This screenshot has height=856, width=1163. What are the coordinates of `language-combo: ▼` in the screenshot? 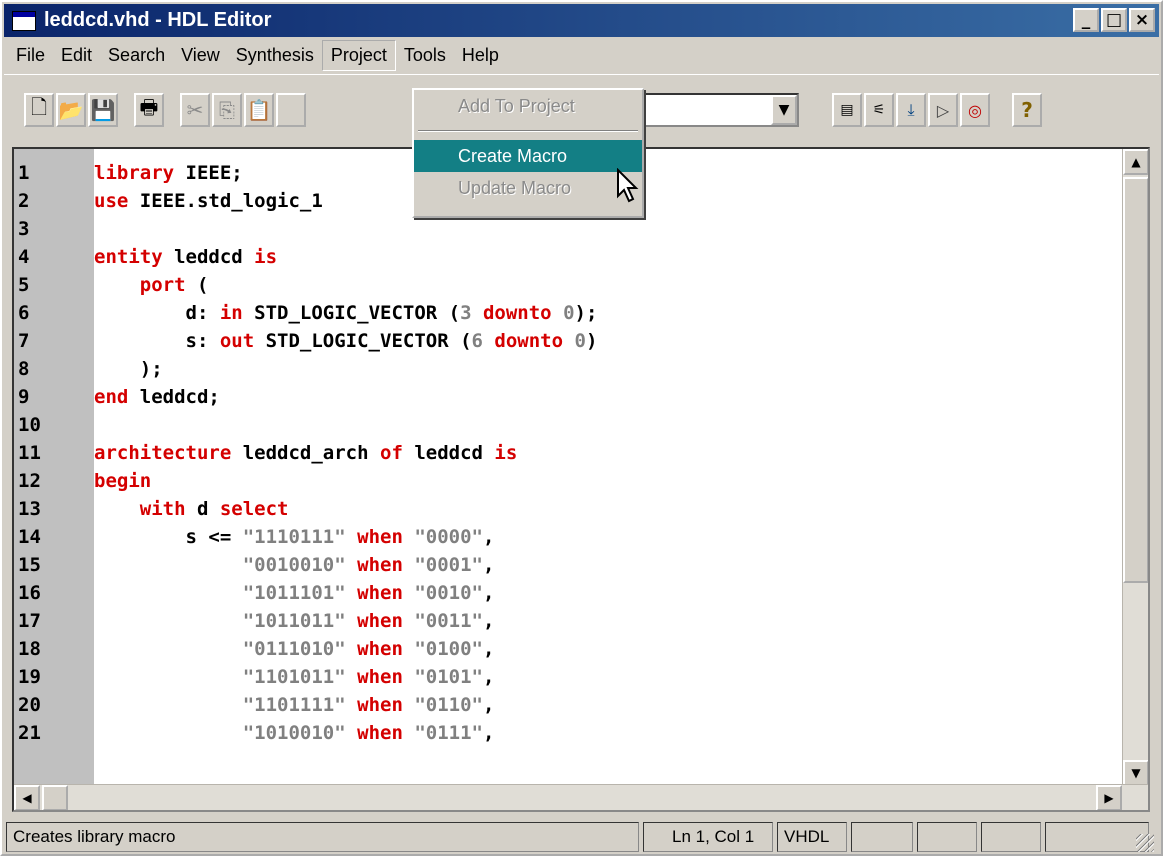 It's located at (721, 110).